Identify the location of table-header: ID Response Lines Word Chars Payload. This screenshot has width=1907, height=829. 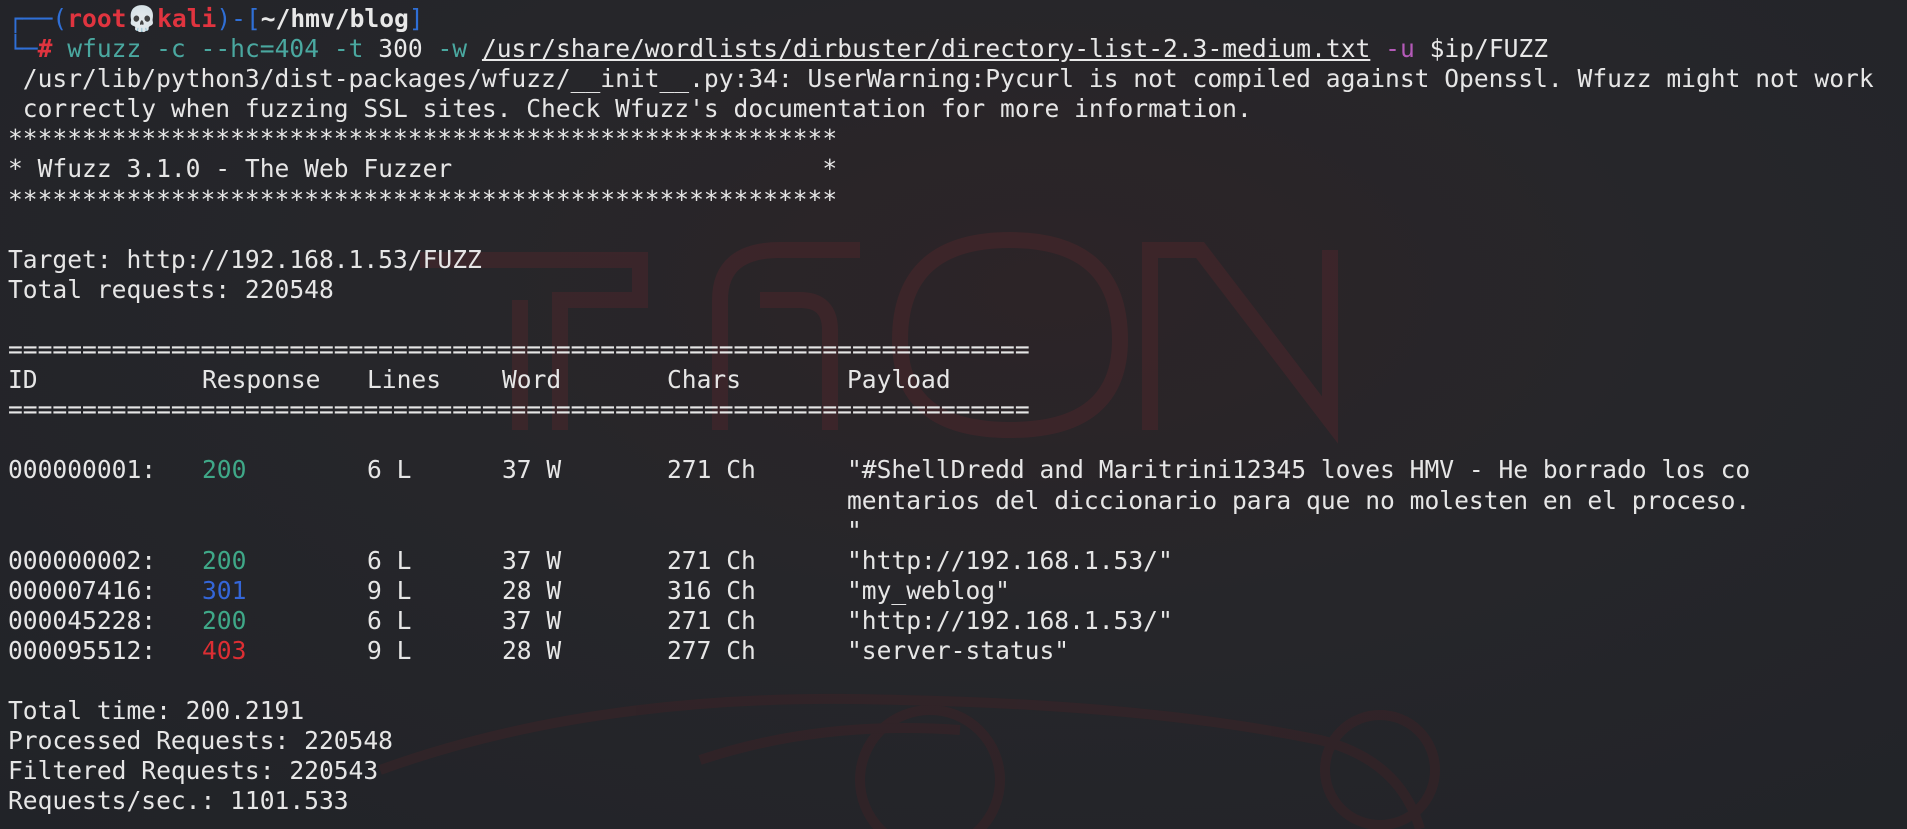
(957, 380).